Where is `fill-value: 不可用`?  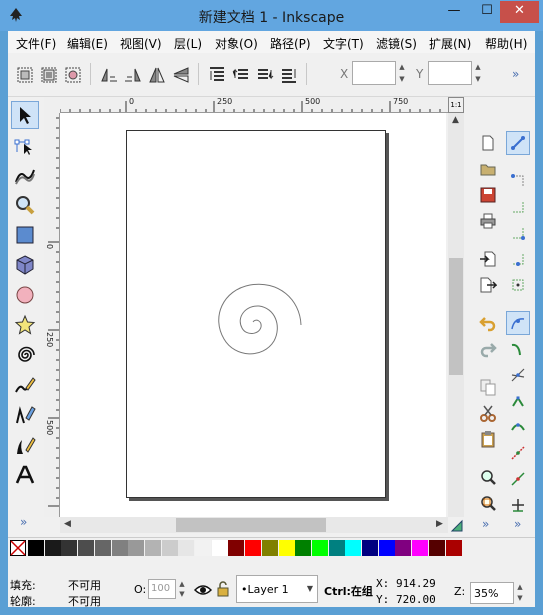
fill-value: 不可用 is located at coordinates (84, 585).